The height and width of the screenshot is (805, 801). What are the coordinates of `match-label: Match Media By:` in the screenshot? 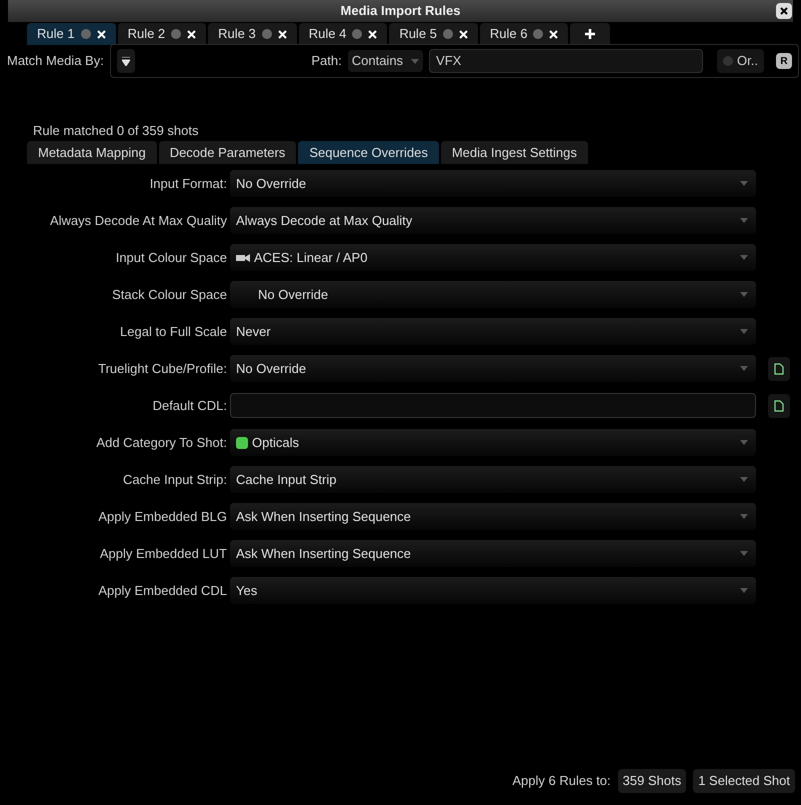 It's located at (55, 61).